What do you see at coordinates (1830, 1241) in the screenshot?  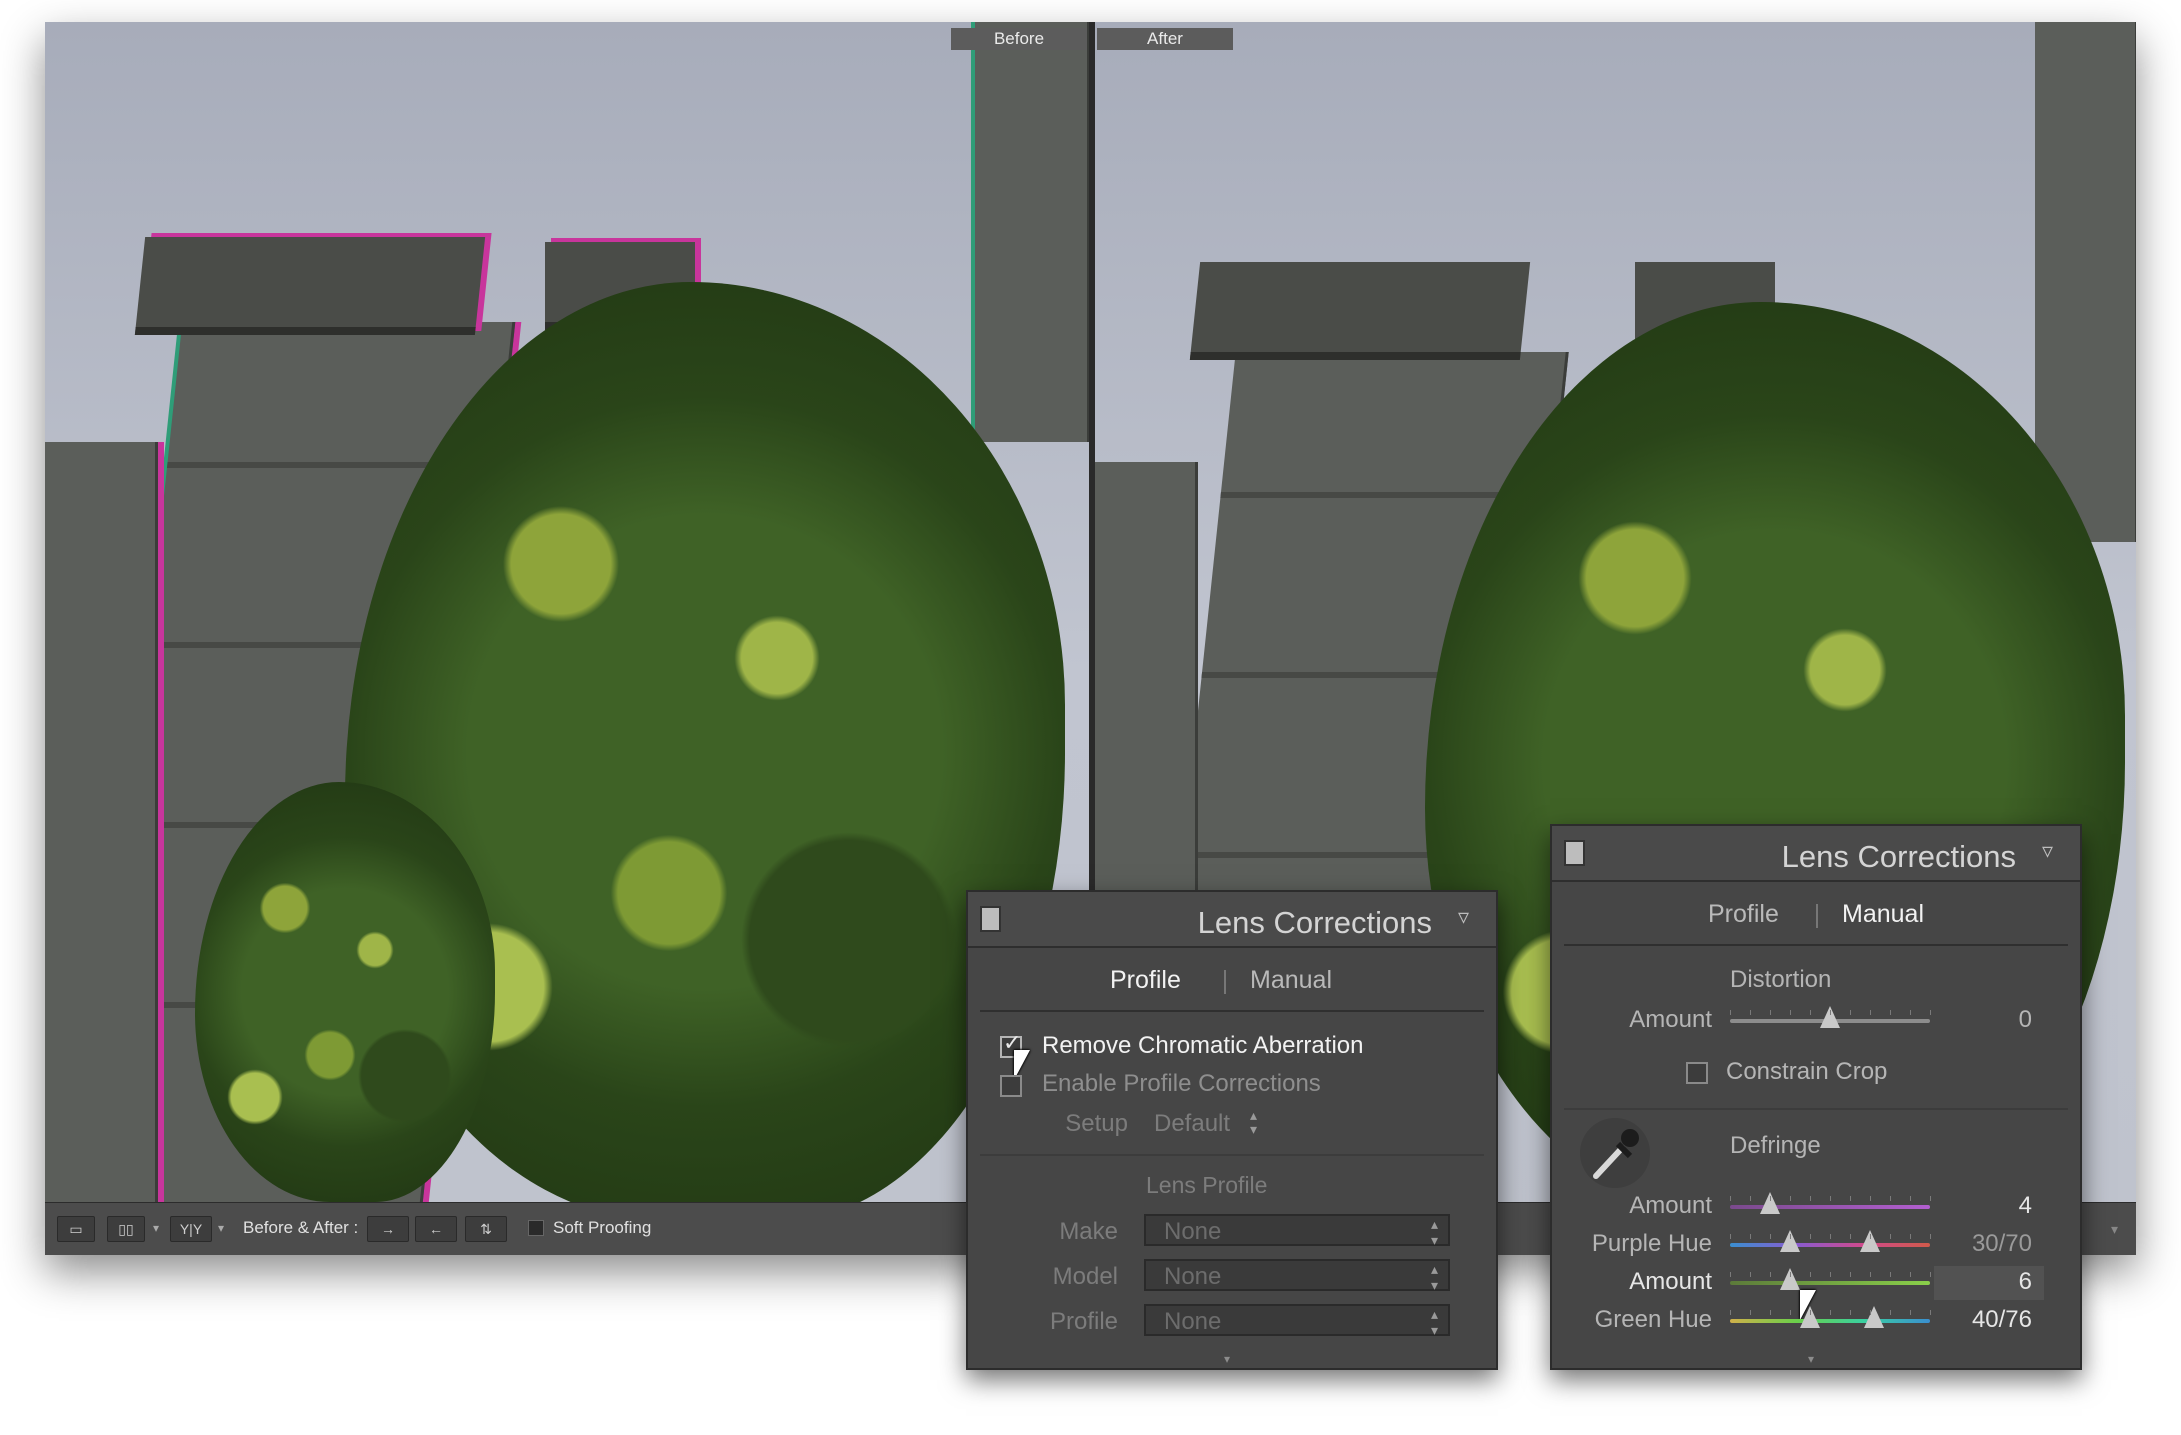 I see `purple-hue-slider` at bounding box center [1830, 1241].